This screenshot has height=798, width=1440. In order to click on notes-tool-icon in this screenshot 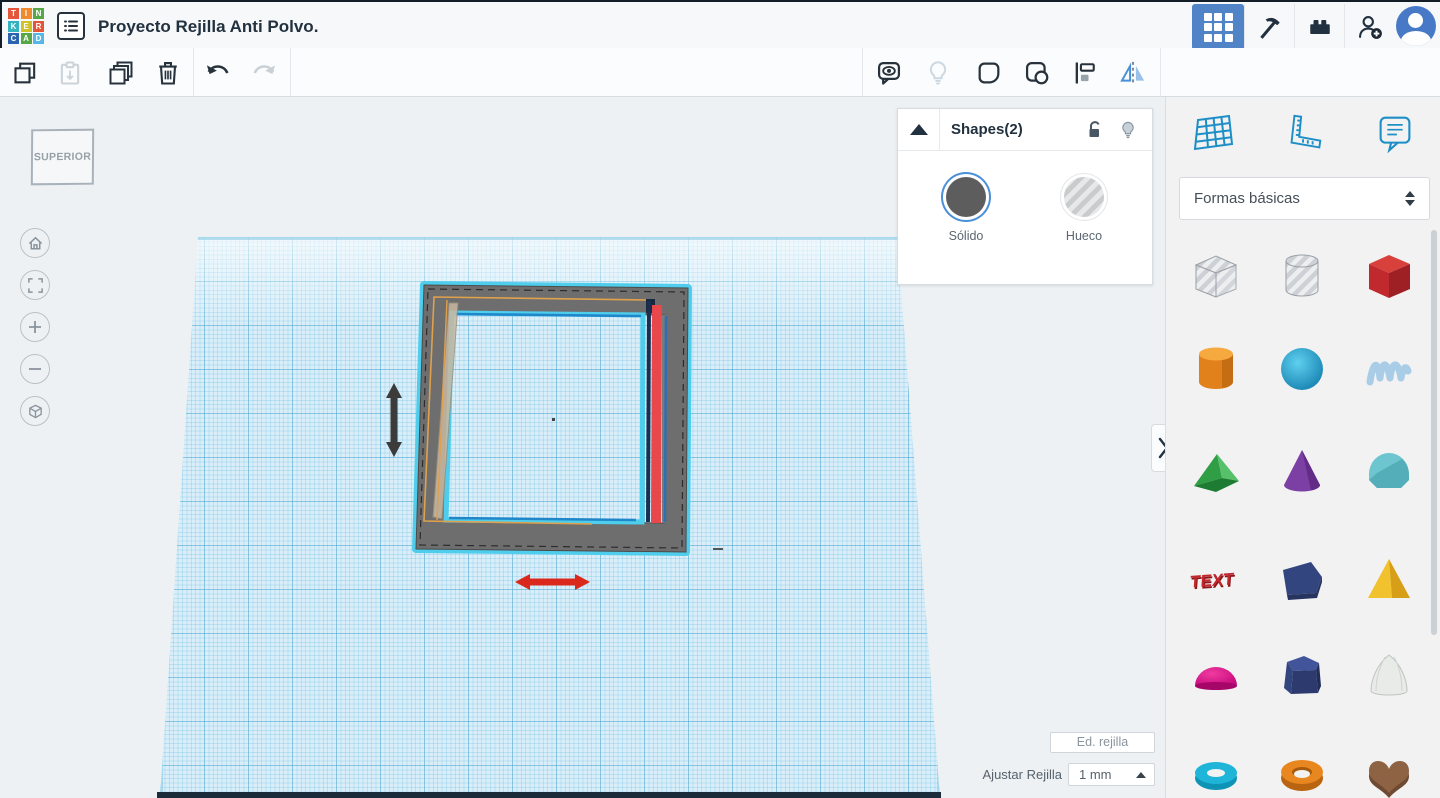, I will do `click(1395, 134)`.